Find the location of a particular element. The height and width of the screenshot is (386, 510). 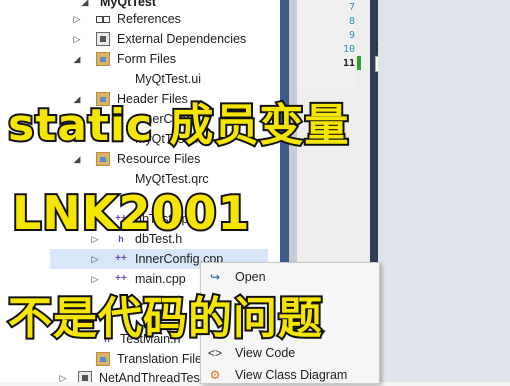

tree-item-label: References is located at coordinates (149, 19).